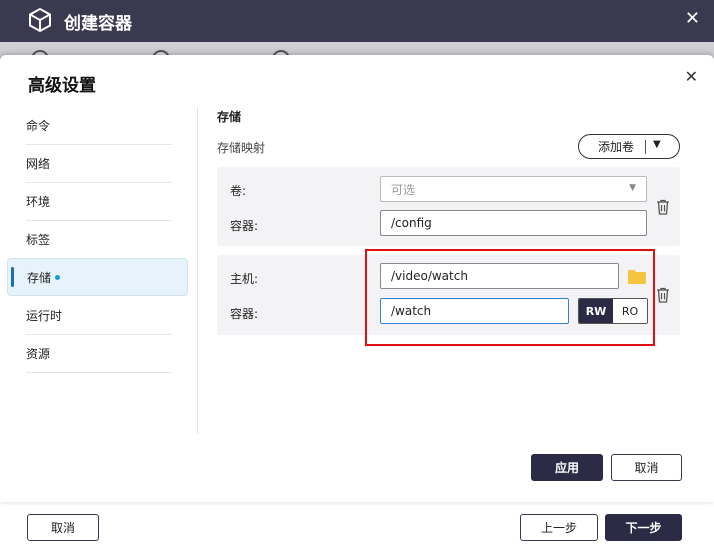 The height and width of the screenshot is (558, 714). What do you see at coordinates (567, 467) in the screenshot?
I see `apply-button: 应用` at bounding box center [567, 467].